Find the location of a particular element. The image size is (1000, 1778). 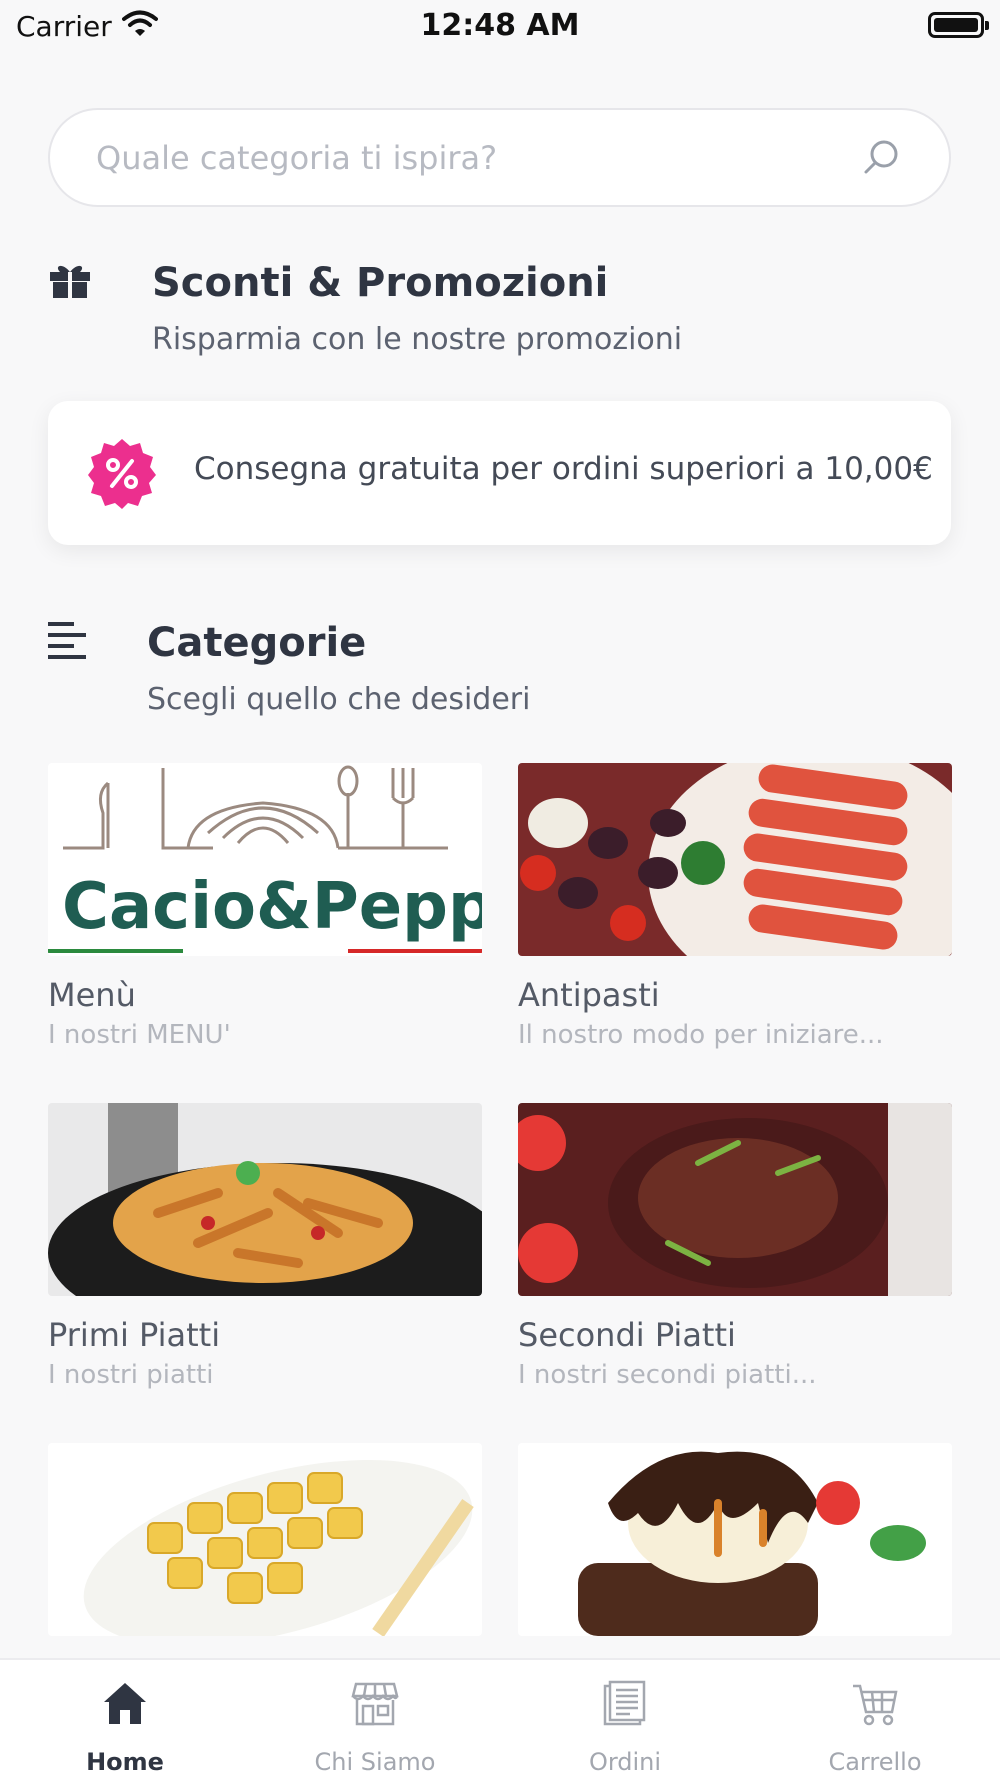

cacio-peppe-logo-image: Cacio&Peppe is located at coordinates (265, 859).